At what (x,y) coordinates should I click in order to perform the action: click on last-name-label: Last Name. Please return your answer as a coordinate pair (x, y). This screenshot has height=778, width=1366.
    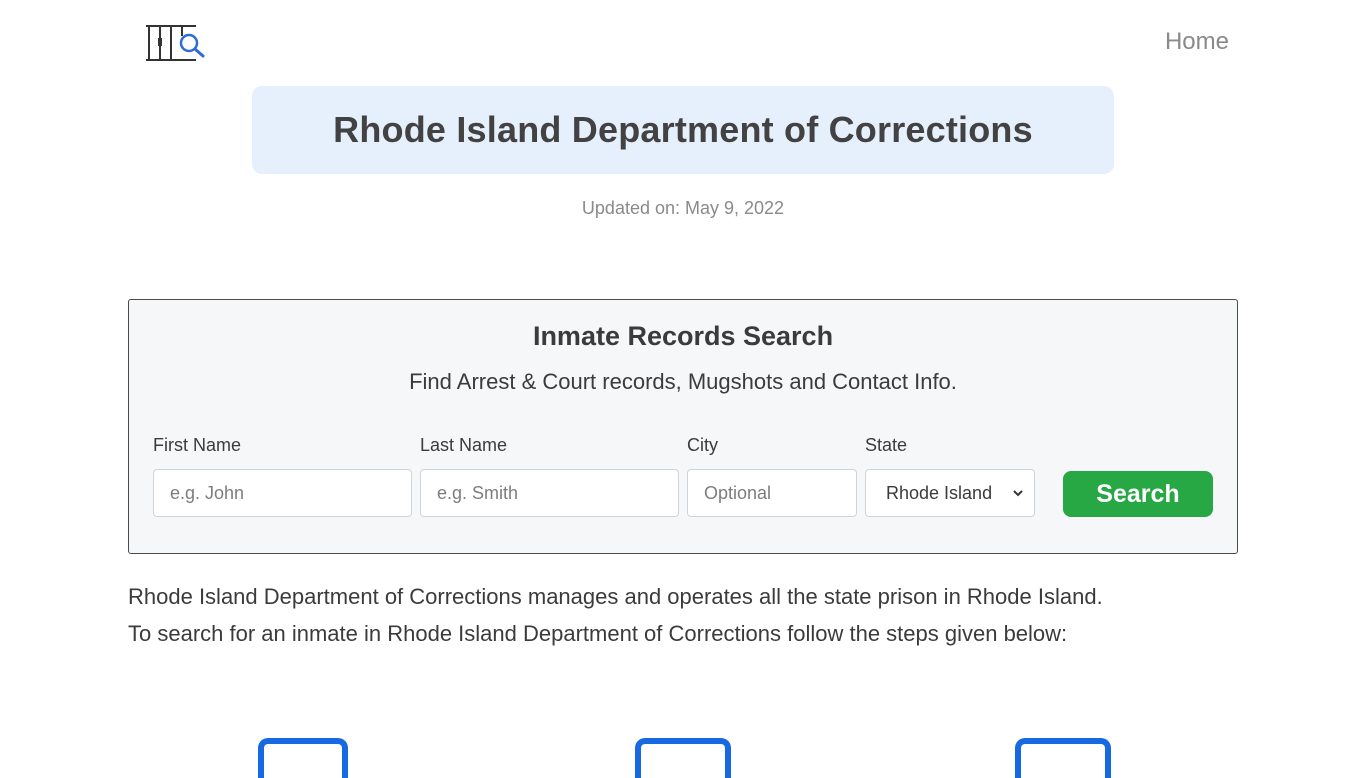
    Looking at the image, I should click on (464, 445).